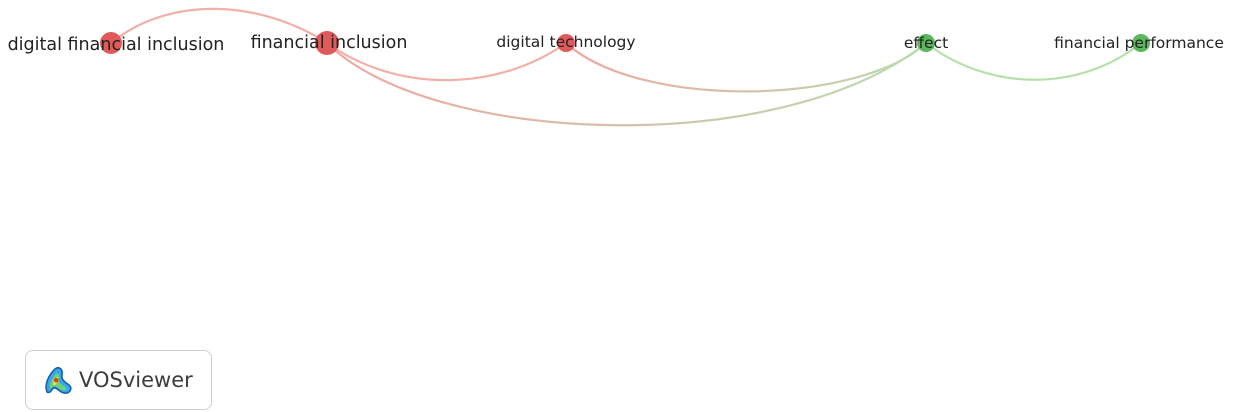 The image size is (1236, 412). Describe the element at coordinates (926, 43) in the screenshot. I see `label-effect: effect` at that location.